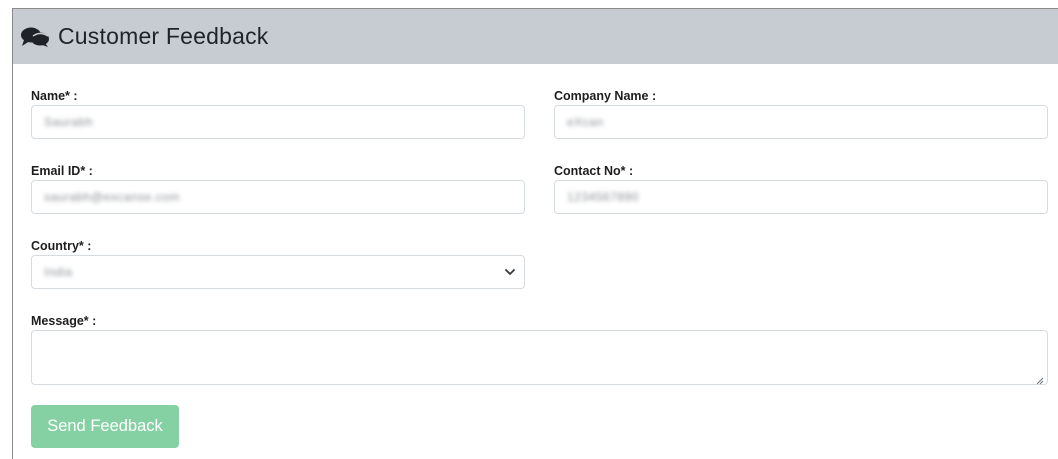 Image resolution: width=1058 pixels, height=459 pixels. I want to click on company-name-input: eXcan, so click(801, 122).